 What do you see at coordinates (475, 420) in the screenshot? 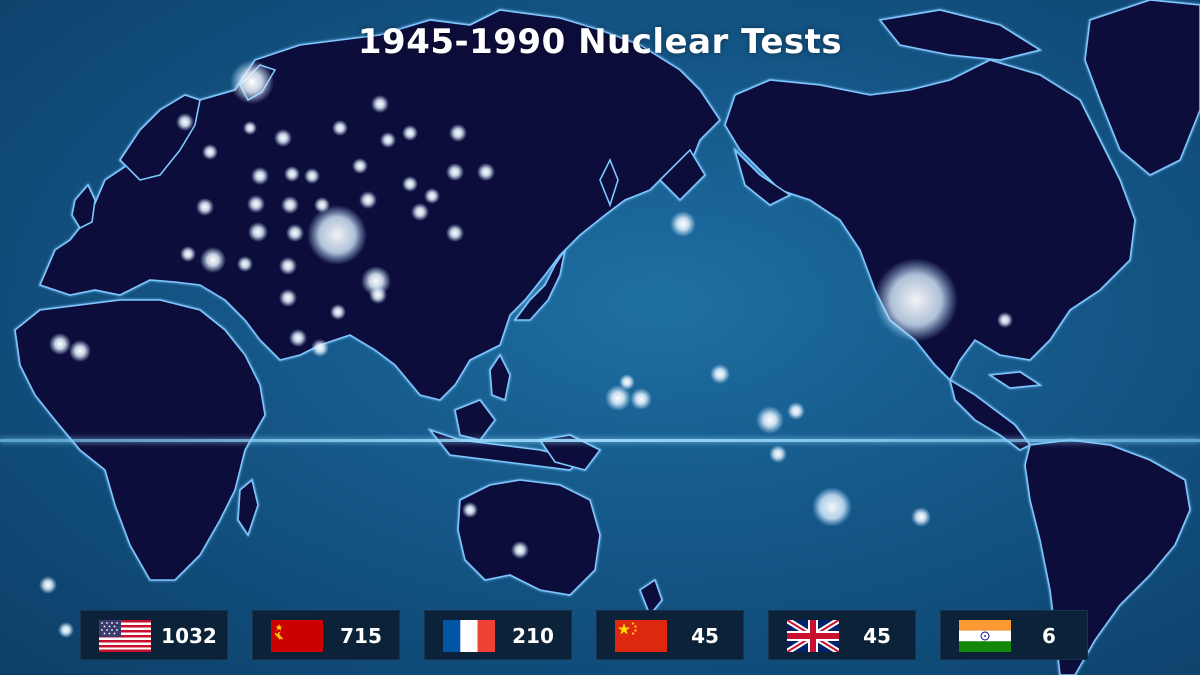
I see `borneo-landmass` at bounding box center [475, 420].